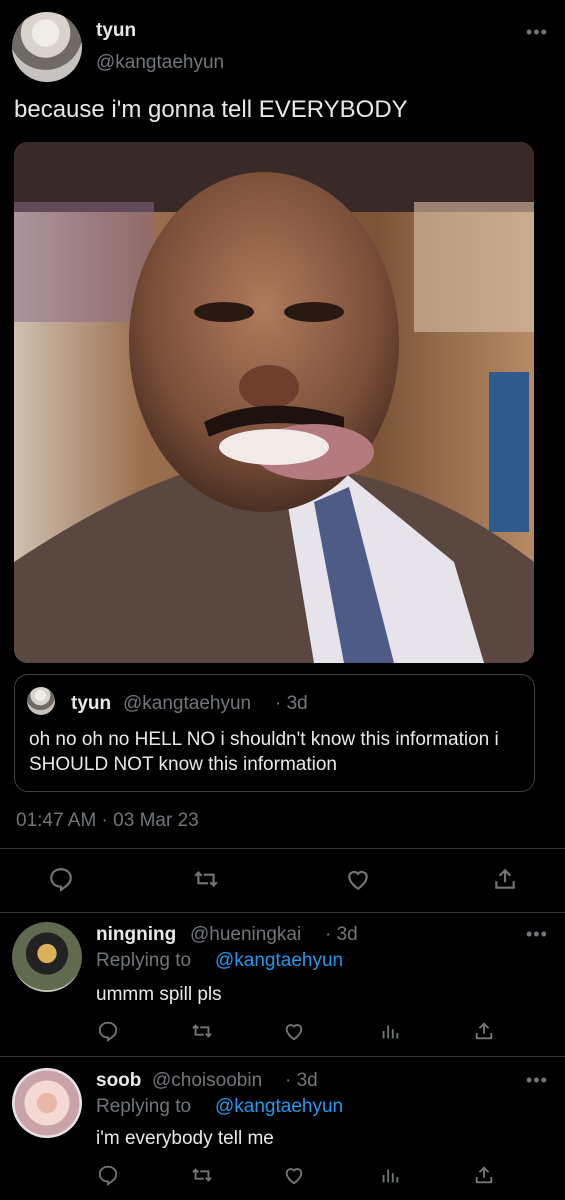 The image size is (565, 1200). Describe the element at coordinates (116, 31) in the screenshot. I see `author-name: tyun` at that location.